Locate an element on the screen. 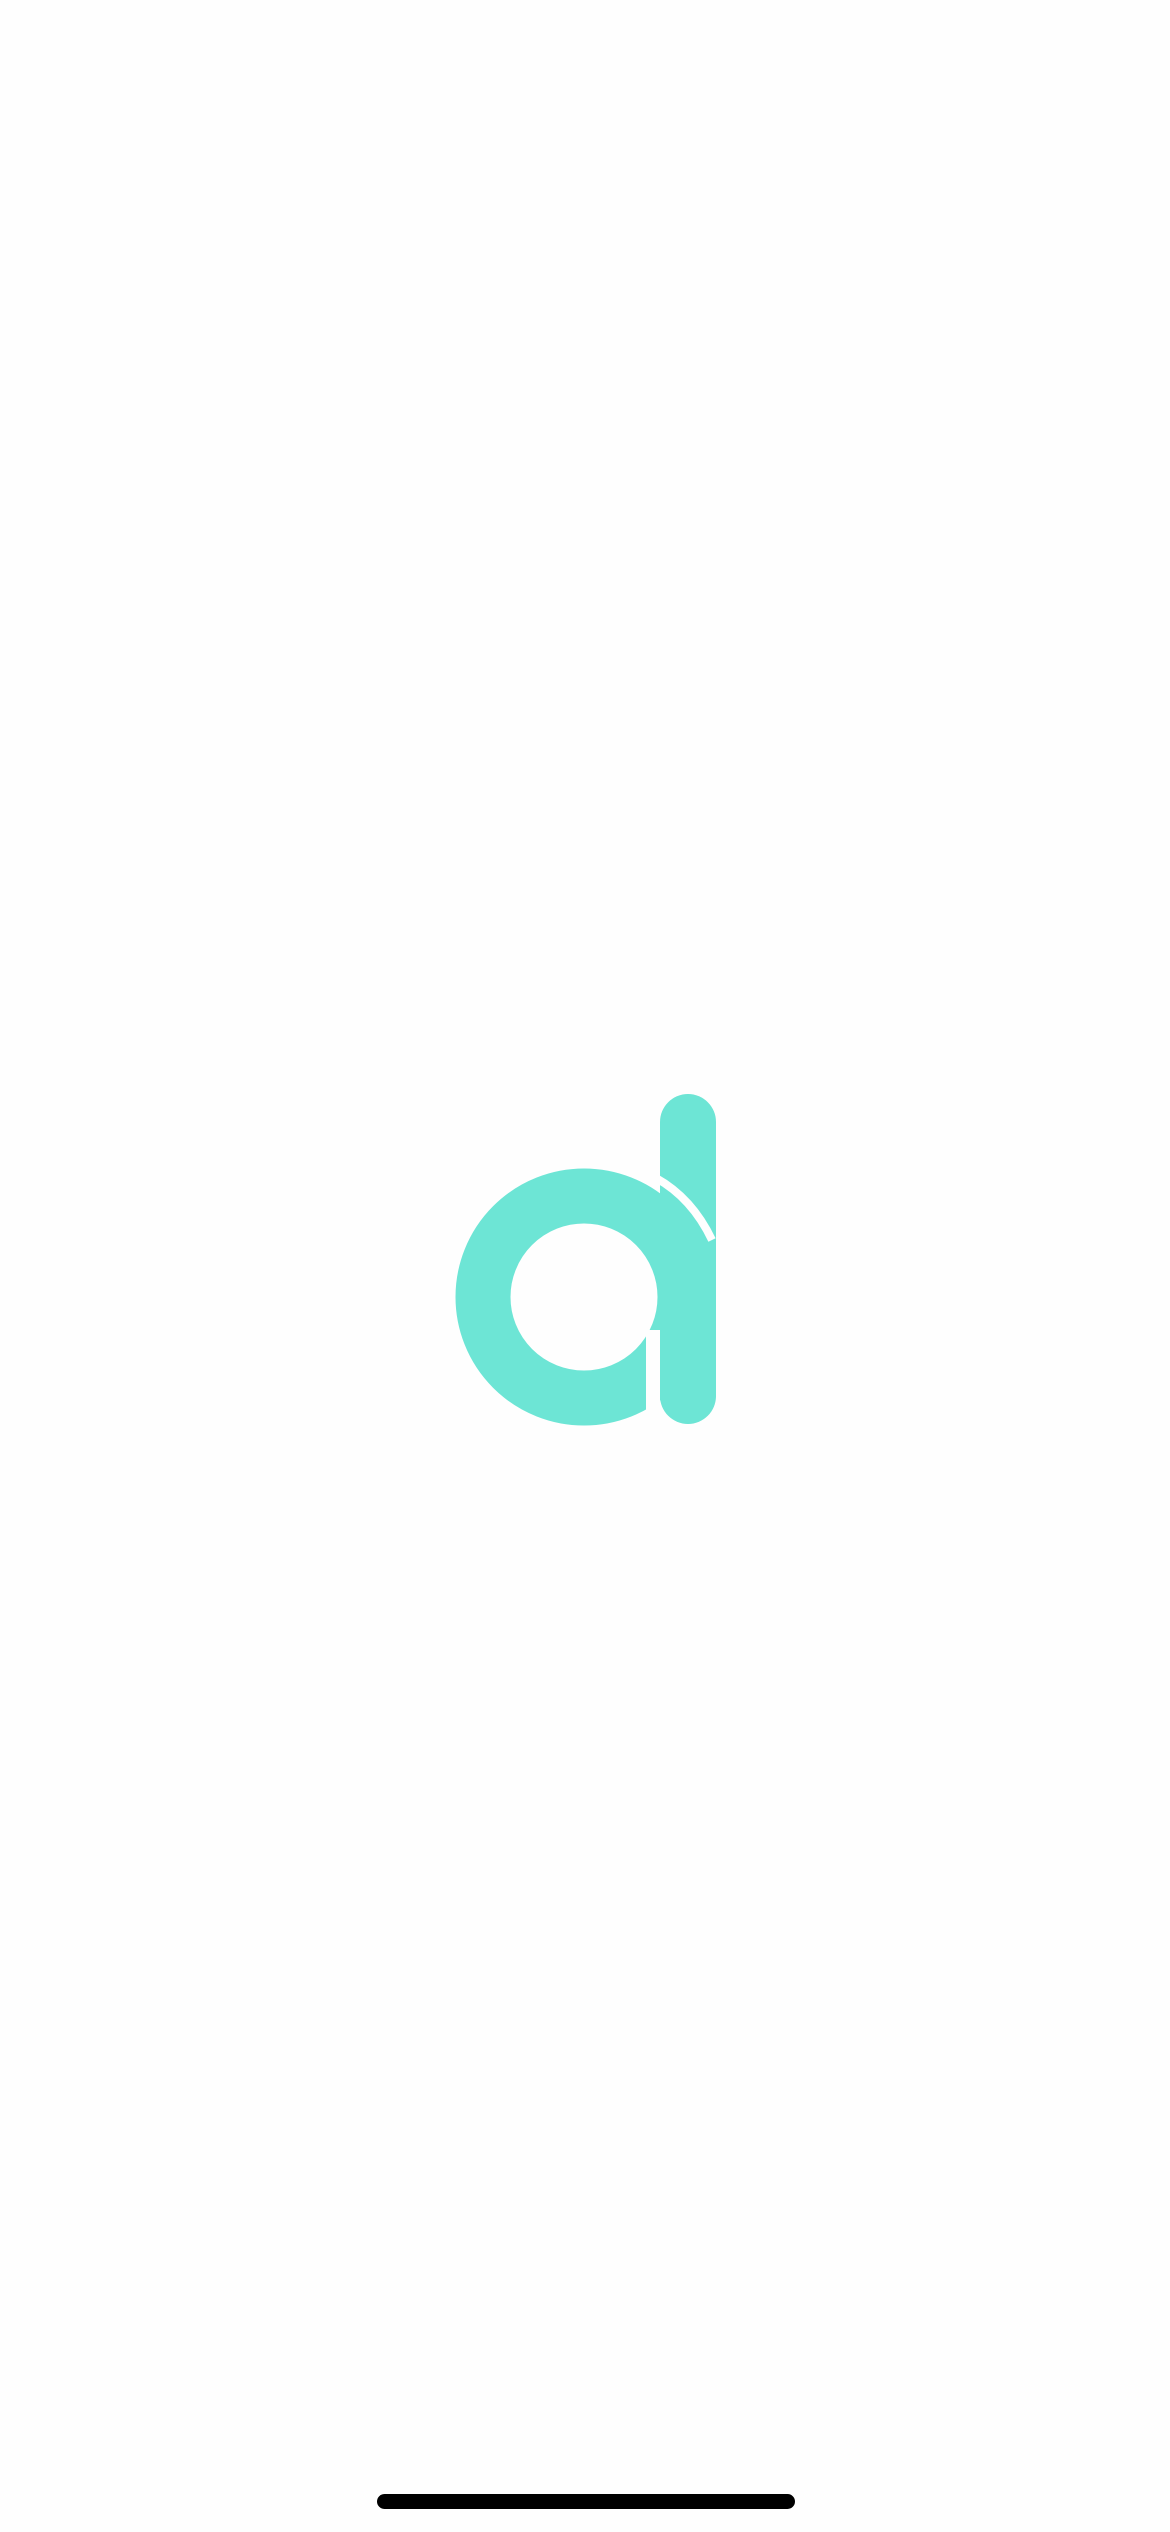 The image size is (1170, 2532). app-logo is located at coordinates (585, 1270).